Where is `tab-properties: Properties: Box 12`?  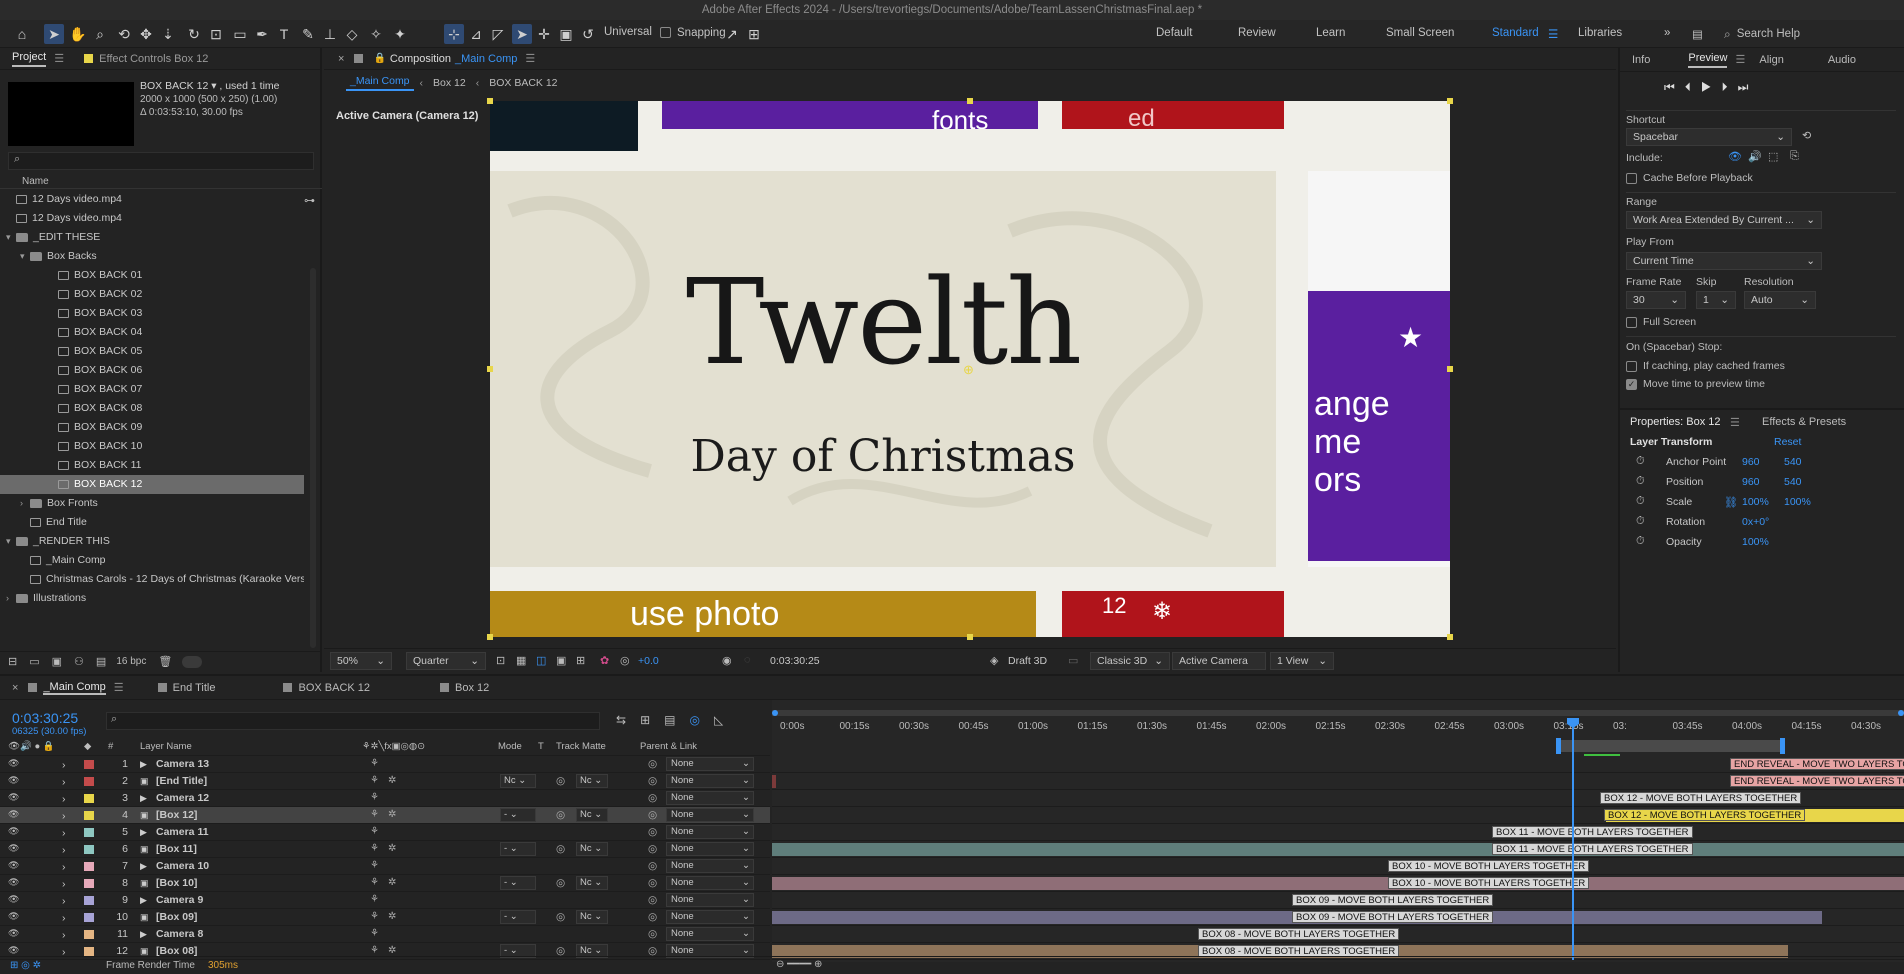 tab-properties: Properties: Box 12 is located at coordinates (1675, 422).